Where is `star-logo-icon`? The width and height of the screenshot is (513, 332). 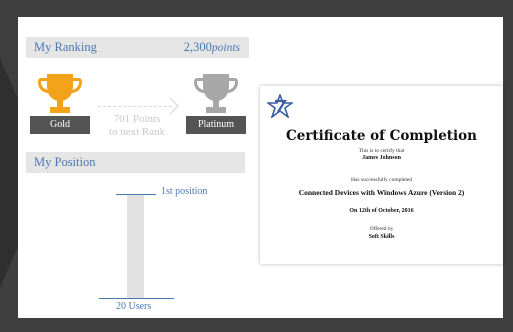 star-logo-icon is located at coordinates (280, 106).